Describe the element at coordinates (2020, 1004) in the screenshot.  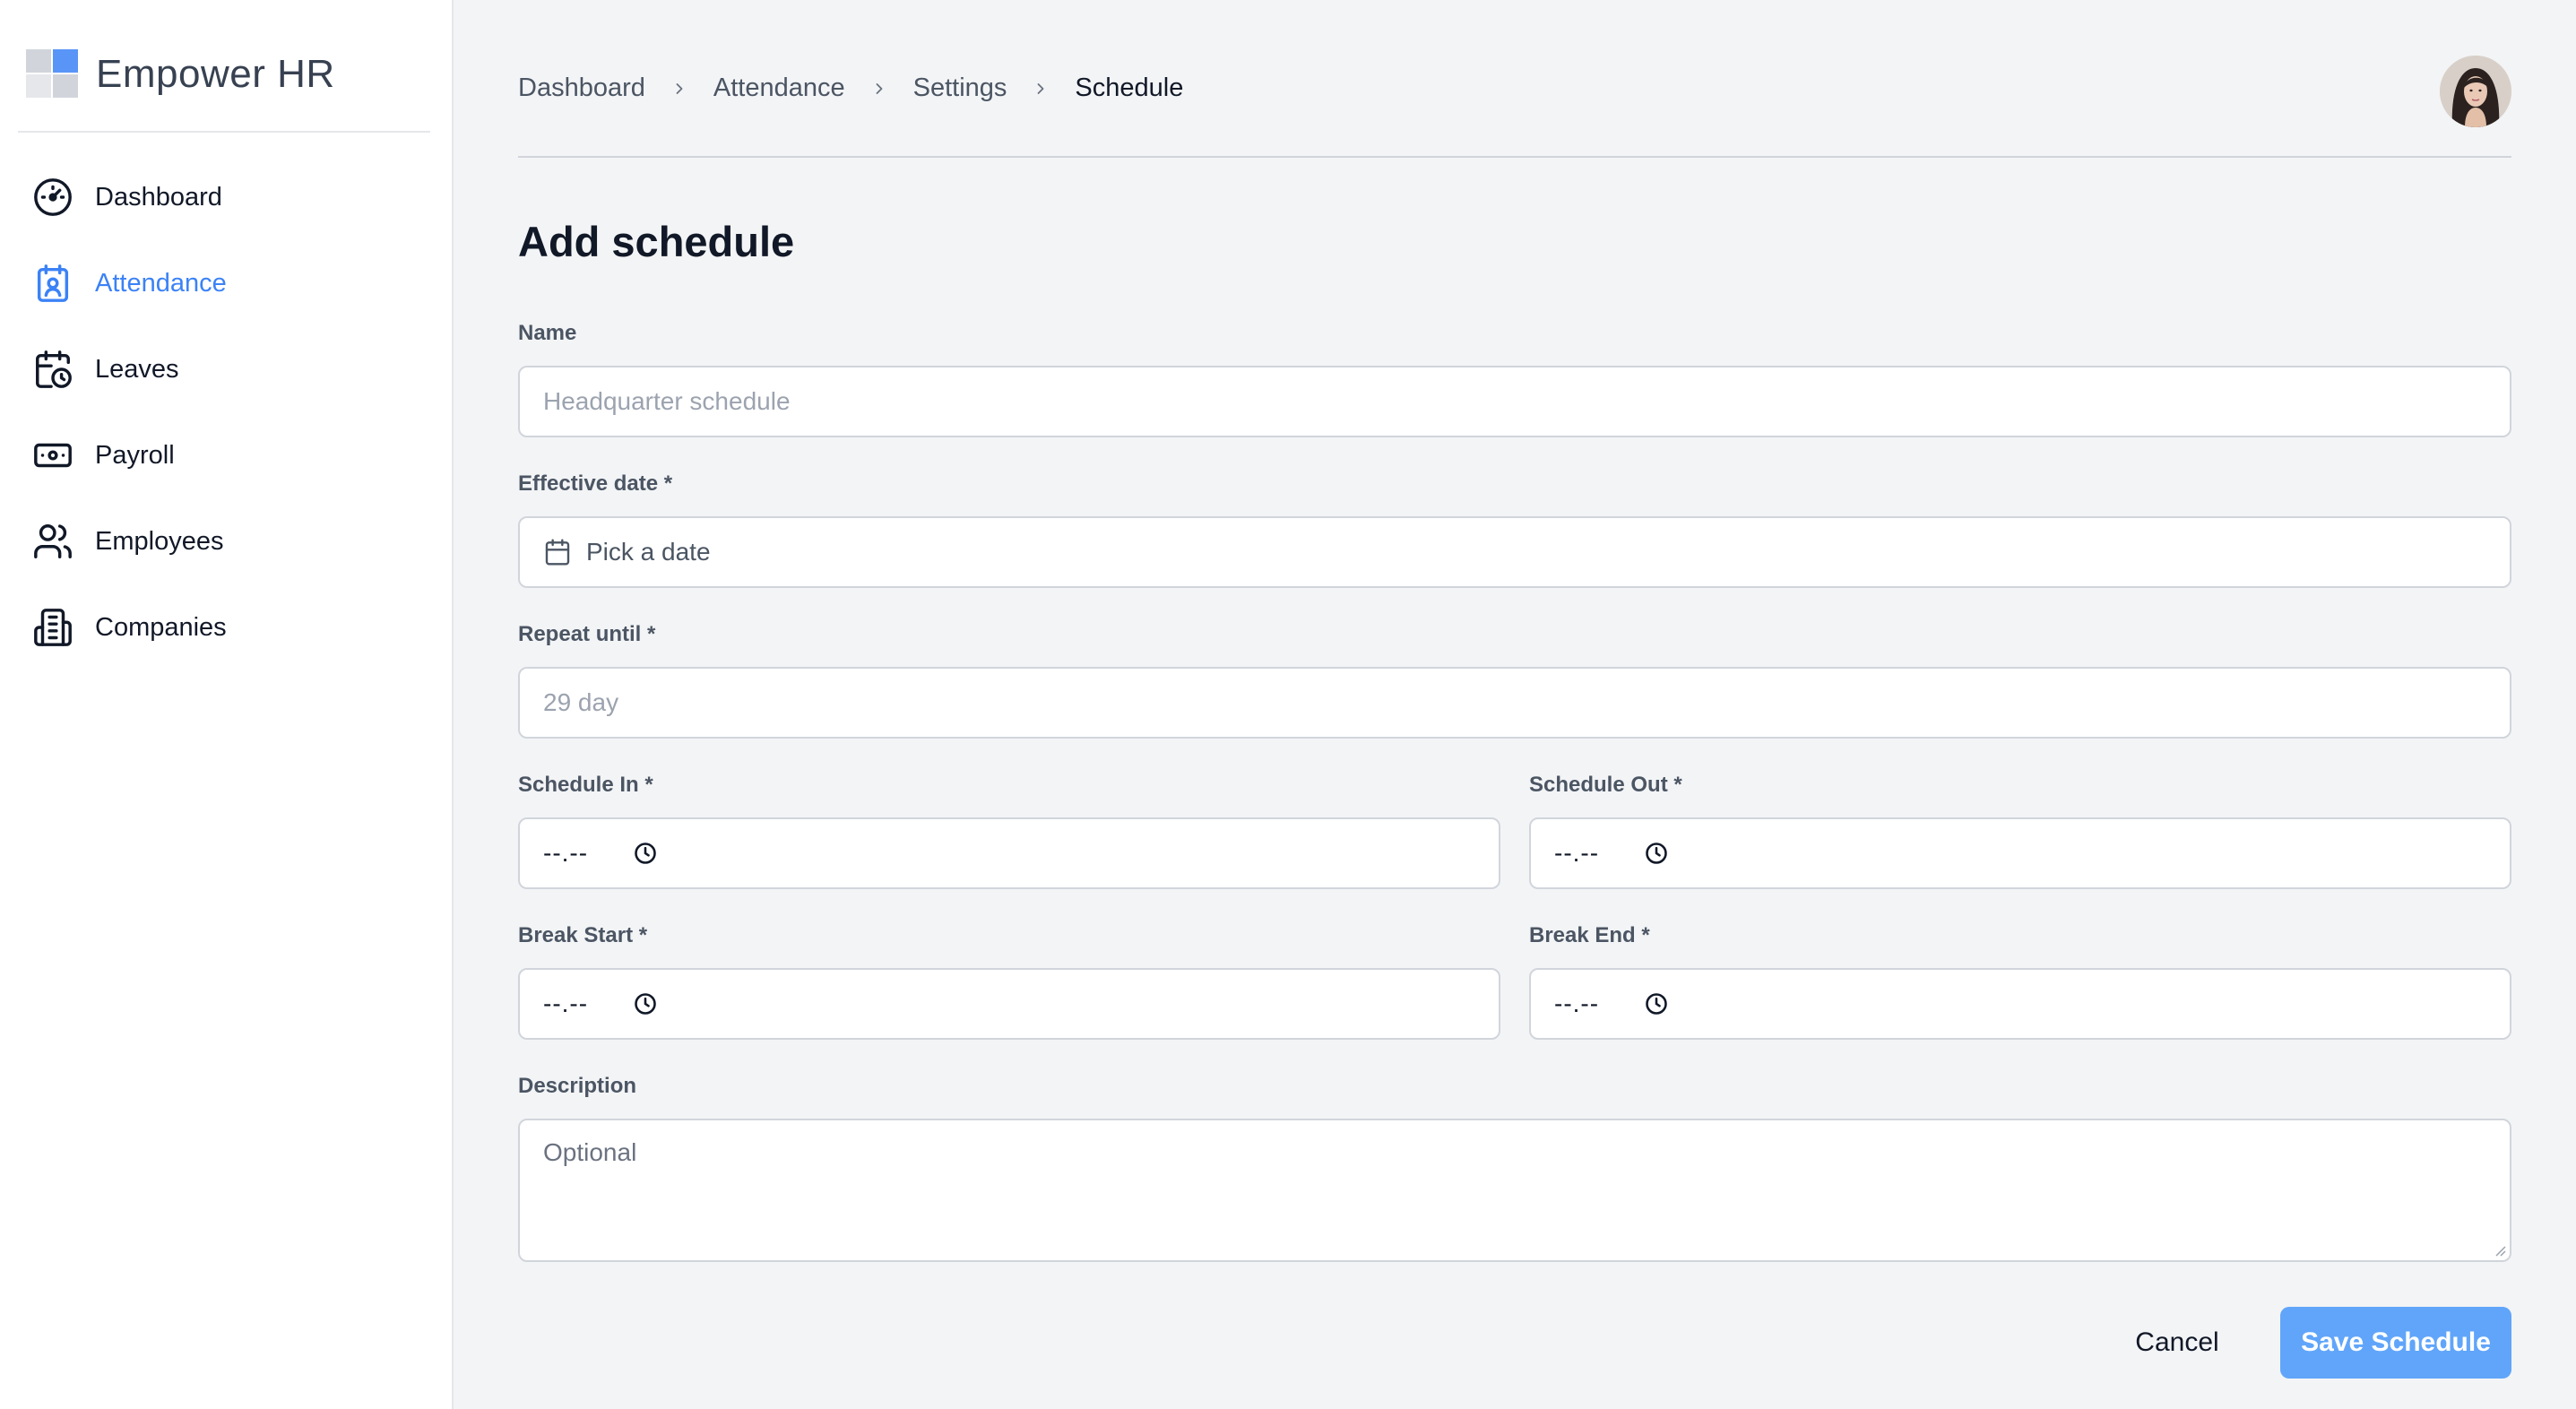
I see `break-end-time-input: --.--` at that location.